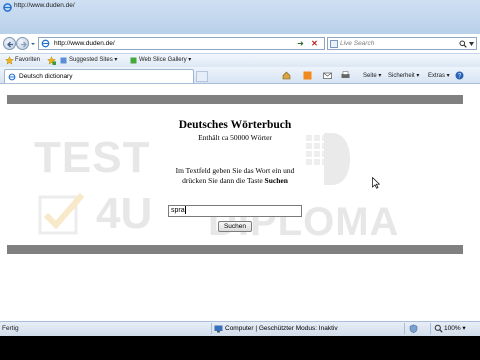 This screenshot has height=360, width=480. What do you see at coordinates (357, 43) in the screenshot?
I see `search-placeholder: Live Search` at bounding box center [357, 43].